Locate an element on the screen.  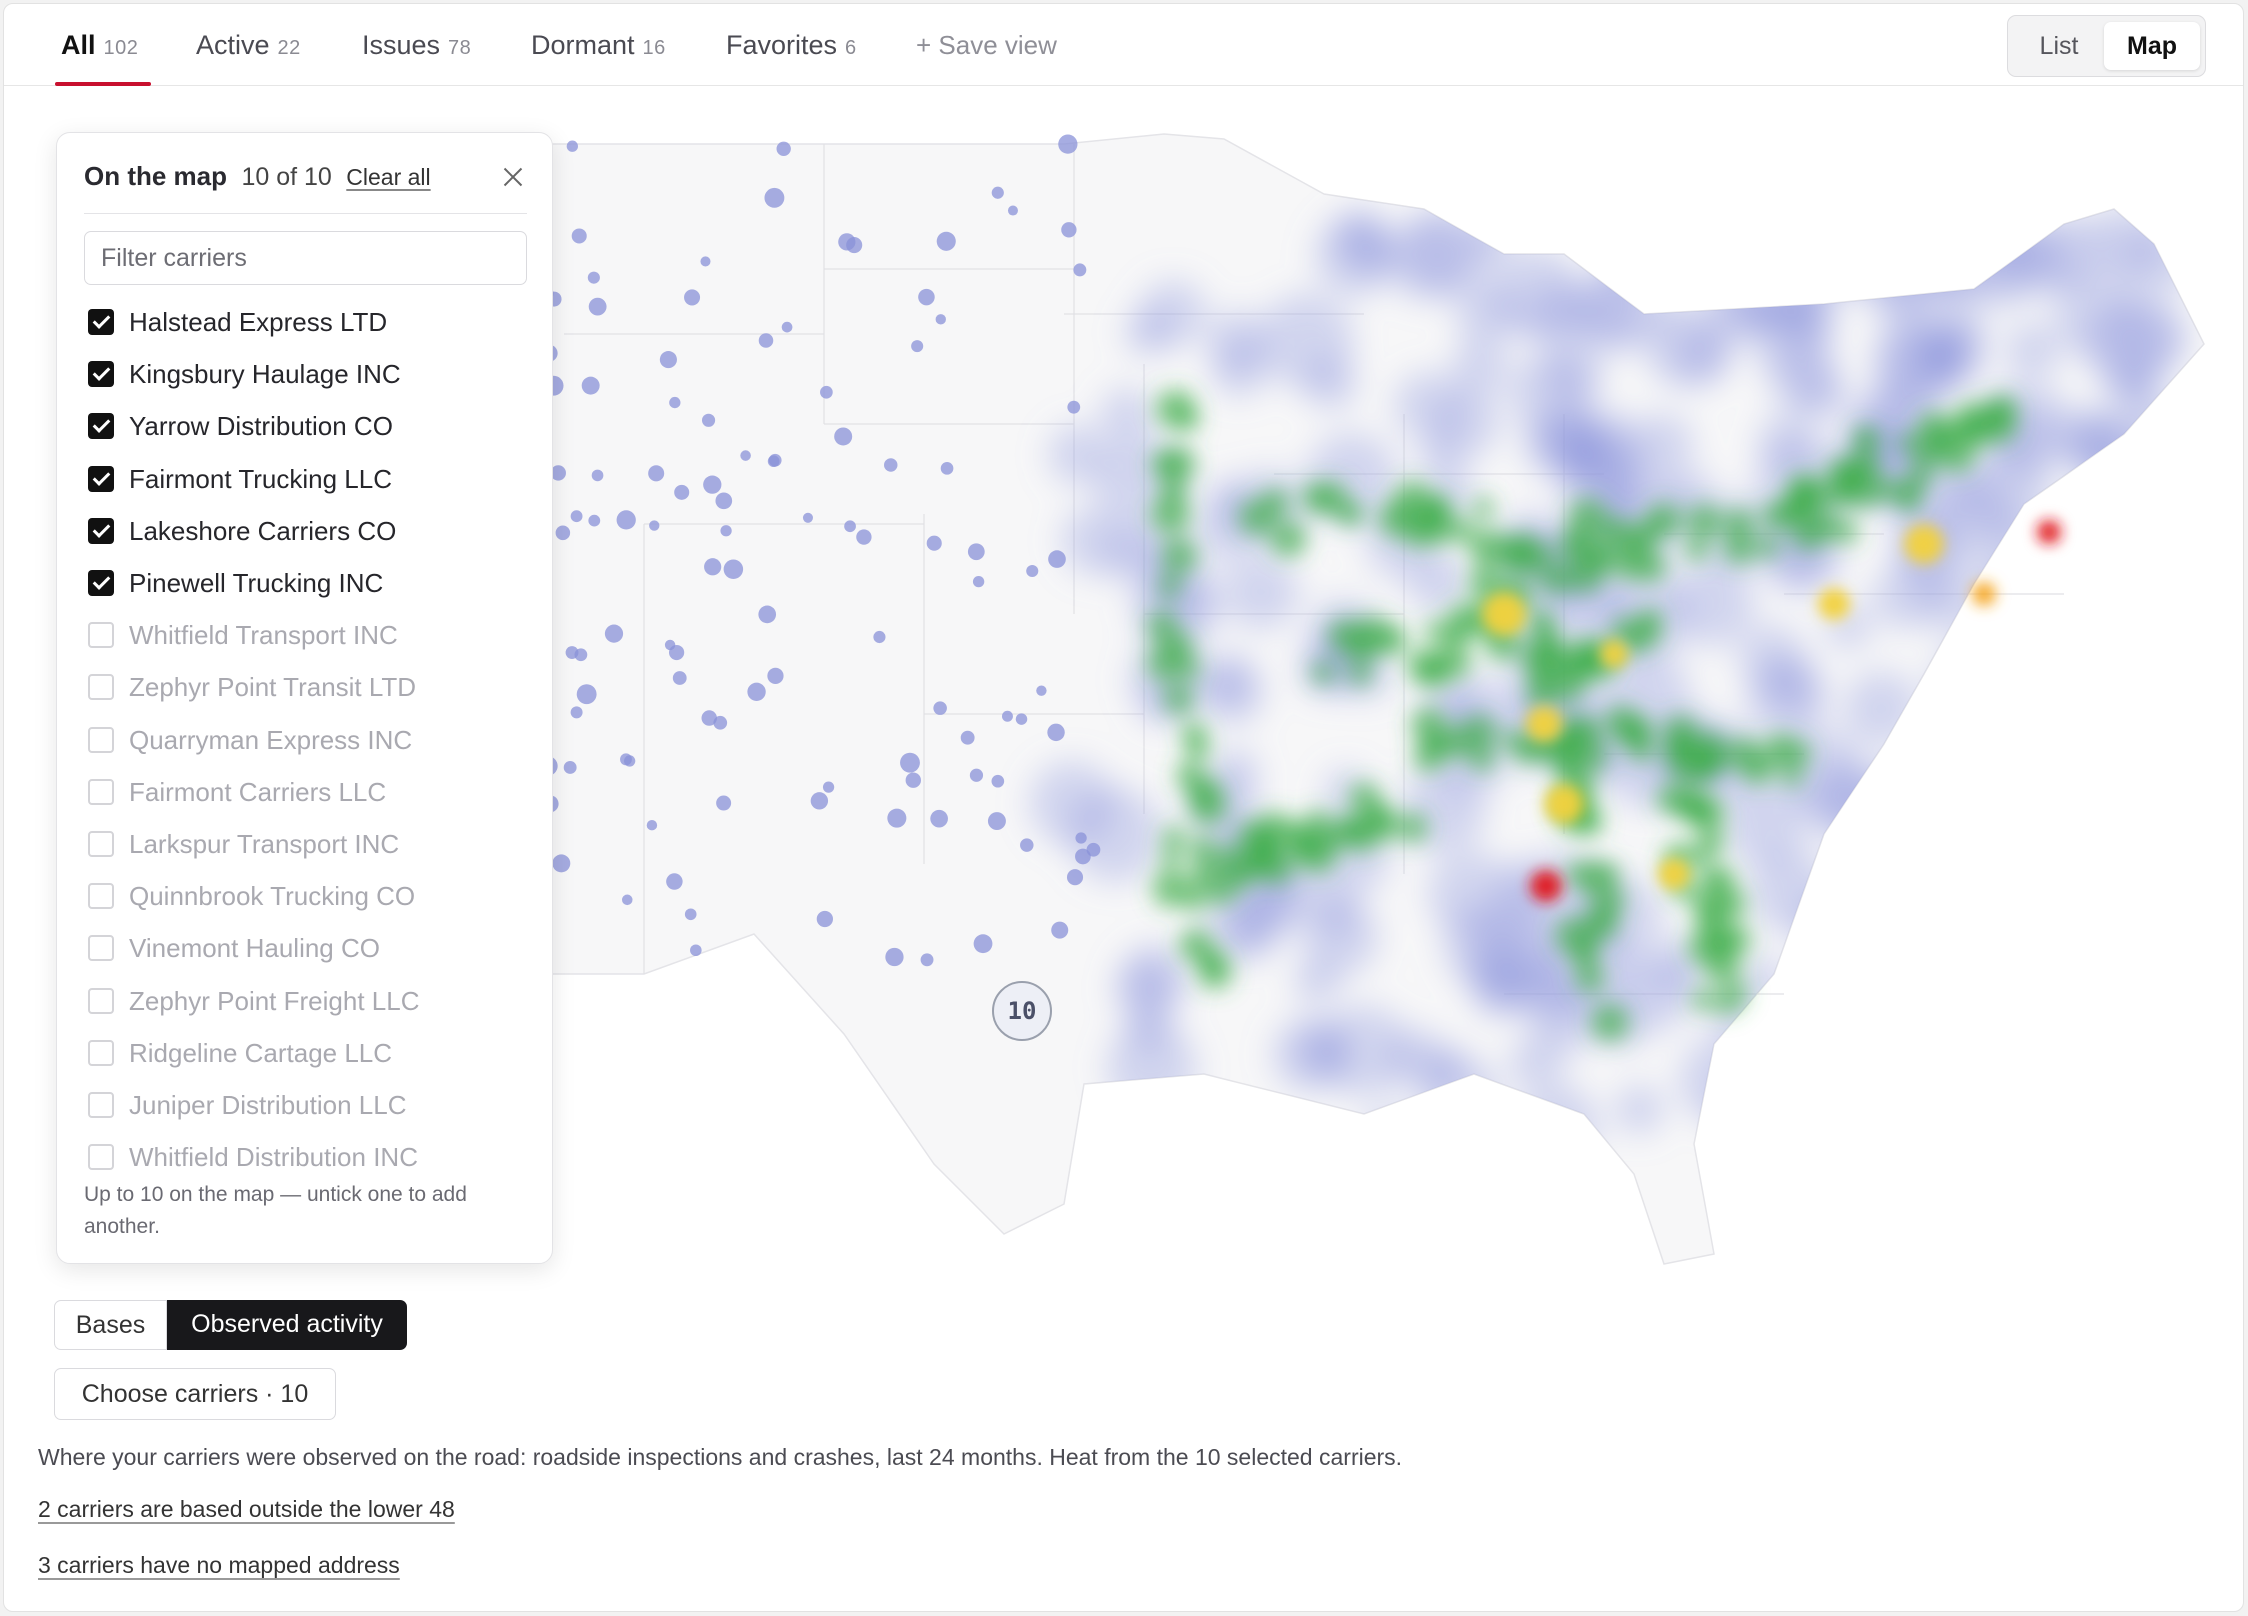
tab-label: Issues is located at coordinates (401, 45).